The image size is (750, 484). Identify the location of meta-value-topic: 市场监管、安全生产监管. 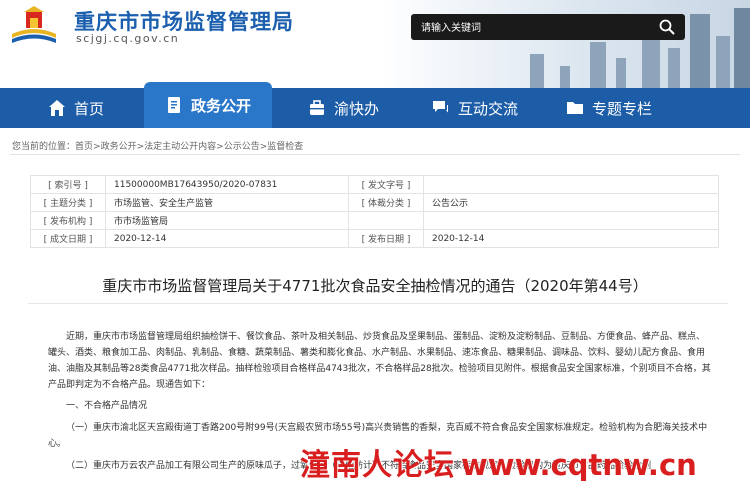
(227, 202).